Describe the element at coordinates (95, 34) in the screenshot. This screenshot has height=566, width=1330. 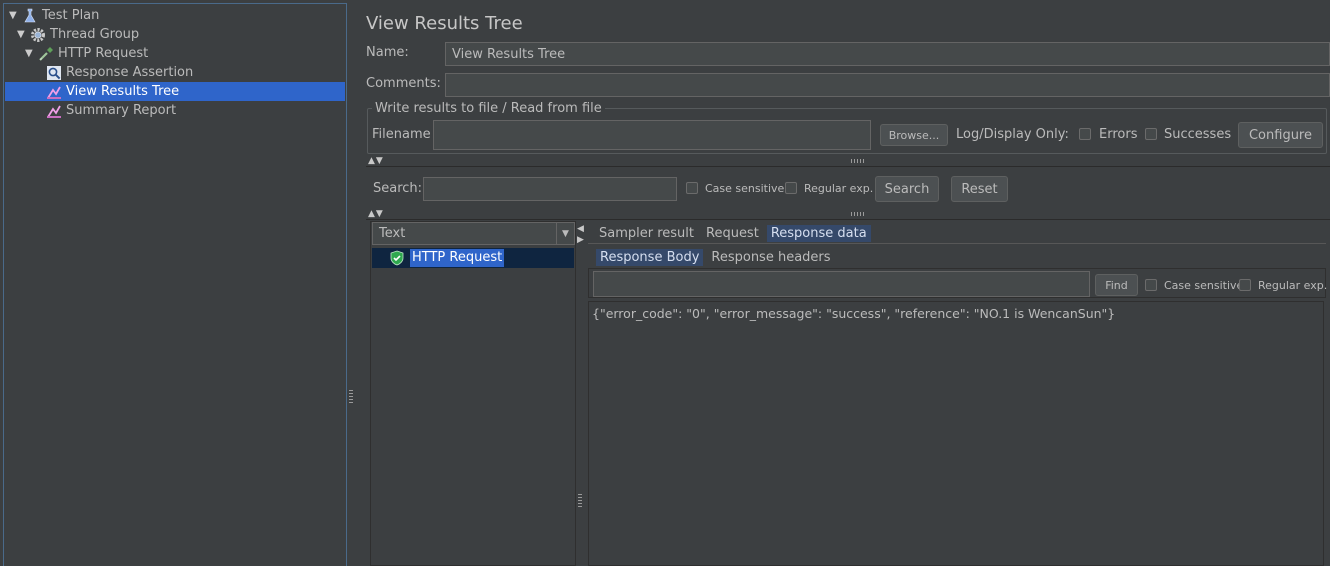
I see `tree-item-label: Thread Group` at that location.